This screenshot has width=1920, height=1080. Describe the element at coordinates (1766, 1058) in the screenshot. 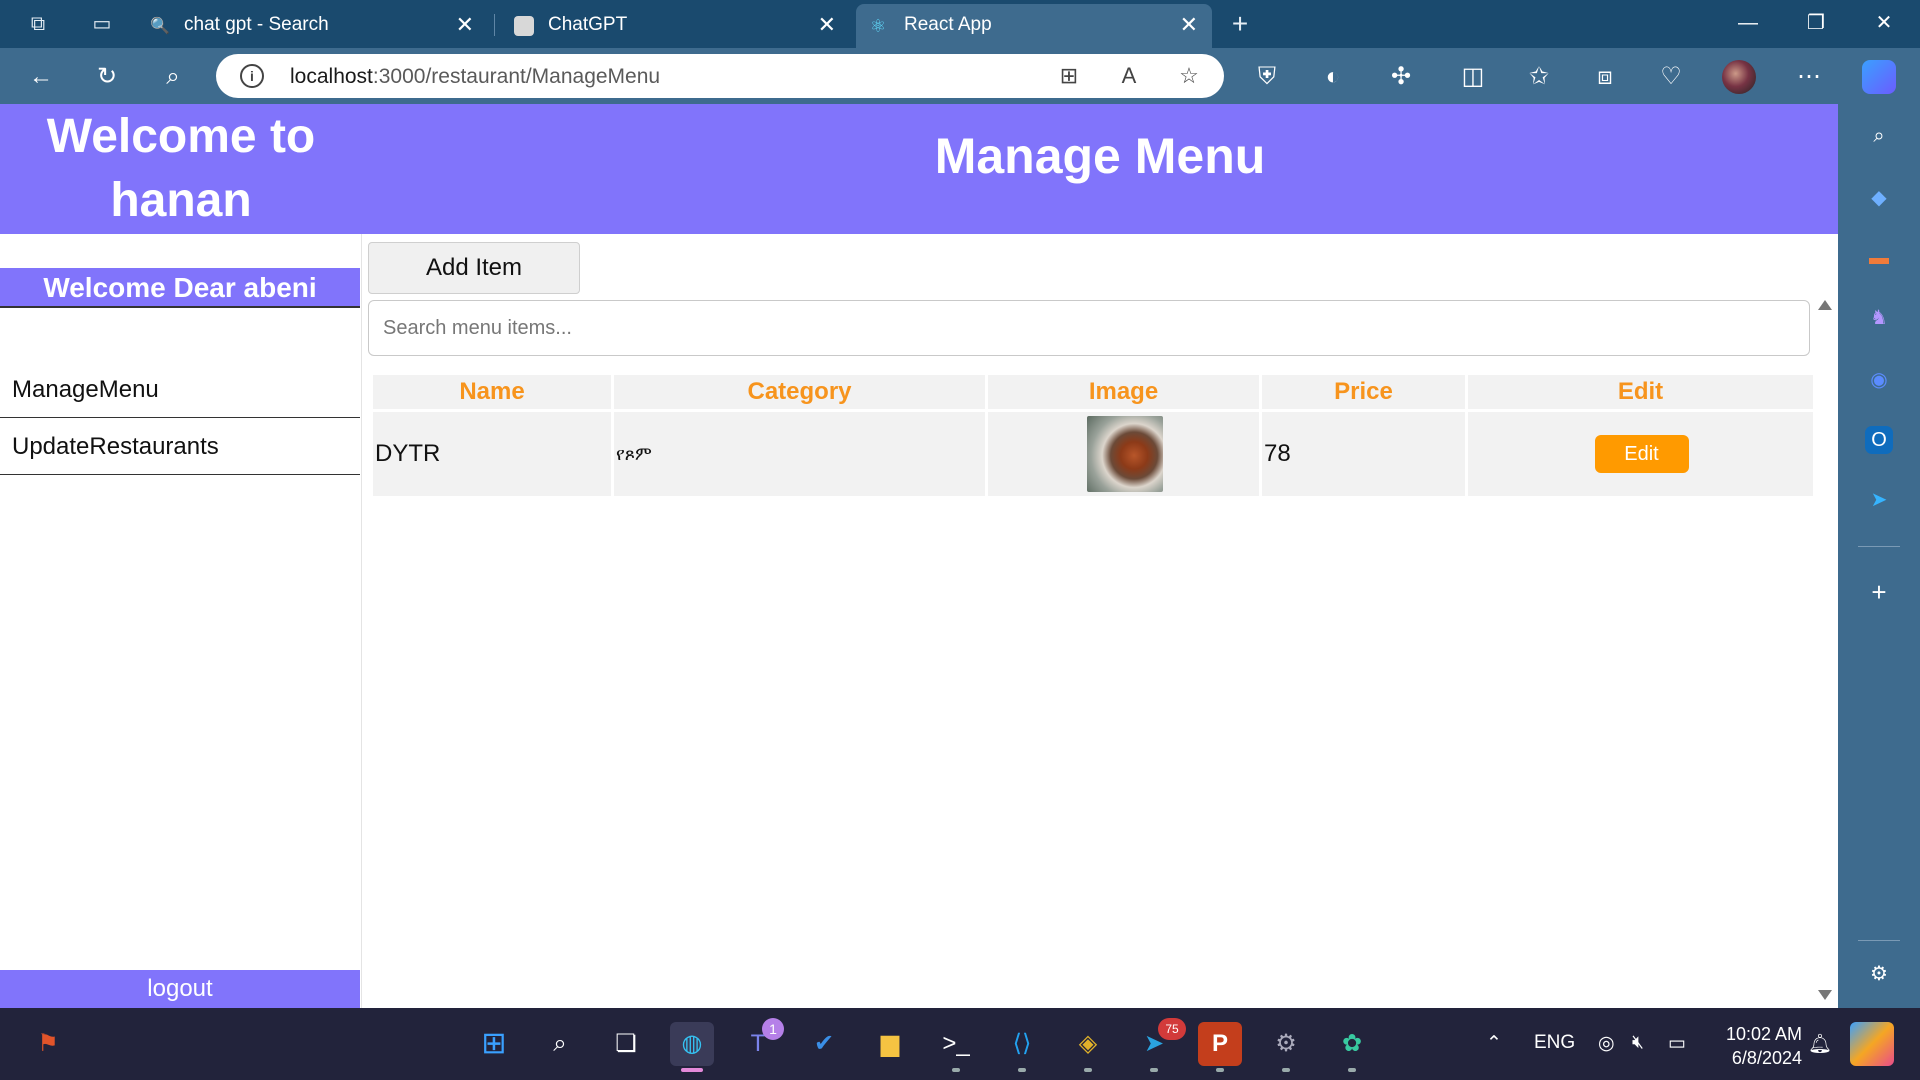

I see `clock-date: 6/8/2024` at that location.